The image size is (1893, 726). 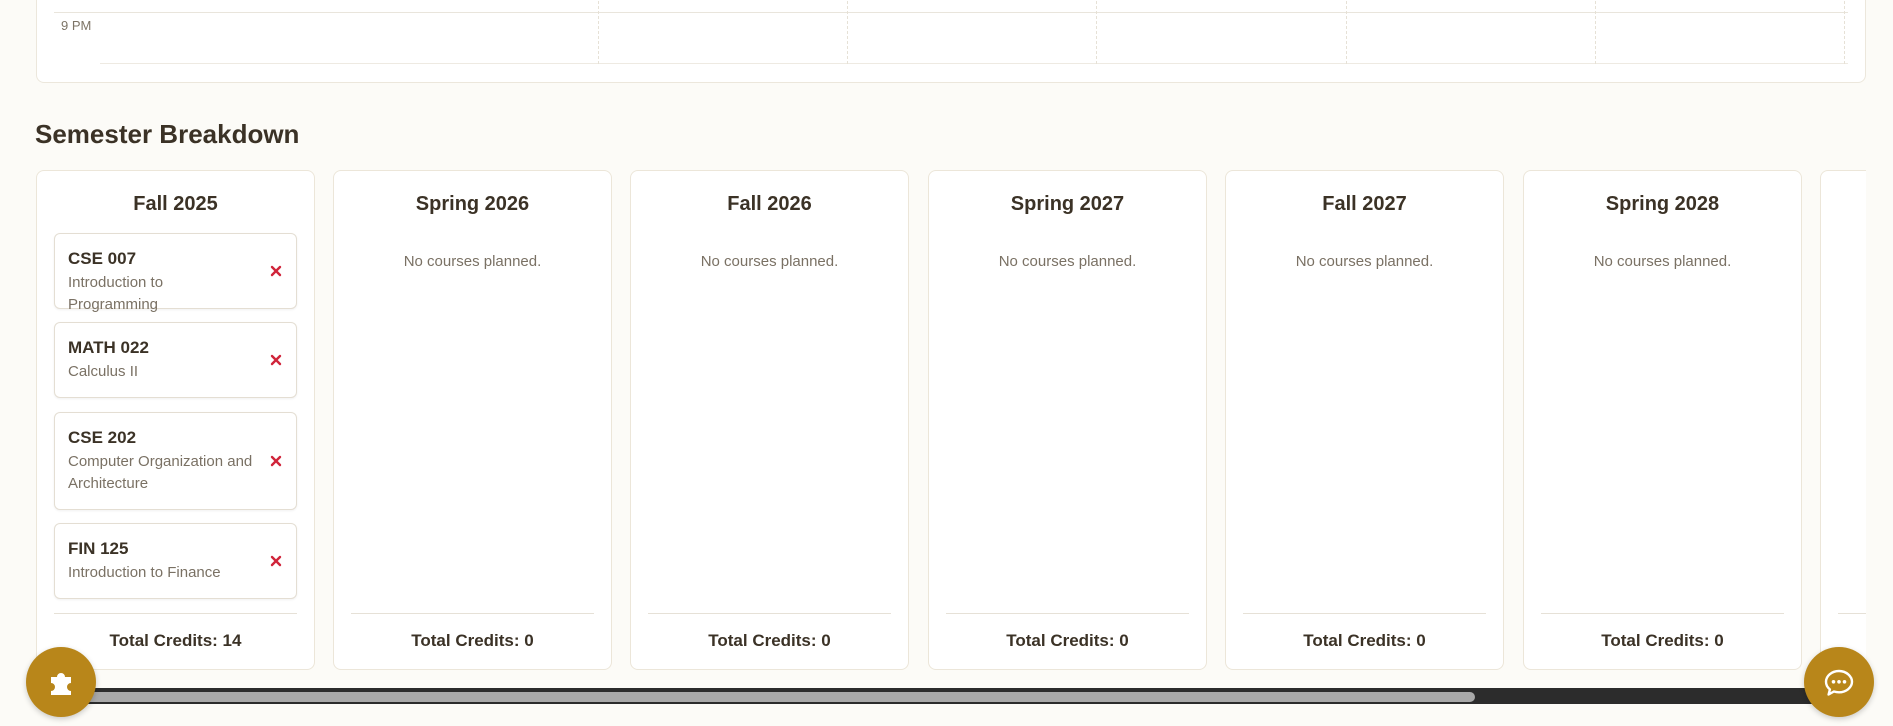 What do you see at coordinates (175, 561) in the screenshot?
I see `course-card: FIN 125 Introduction to Finance` at bounding box center [175, 561].